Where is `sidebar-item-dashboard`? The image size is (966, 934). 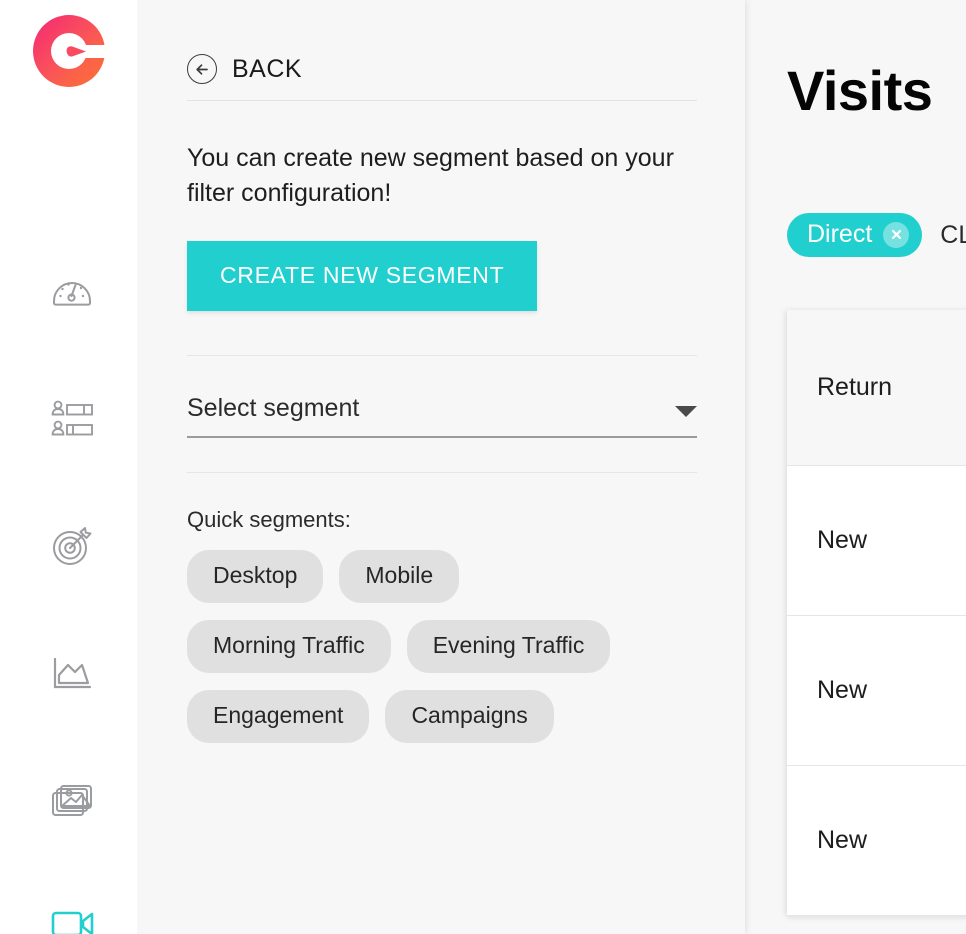
sidebar-item-dashboard is located at coordinates (72, 292).